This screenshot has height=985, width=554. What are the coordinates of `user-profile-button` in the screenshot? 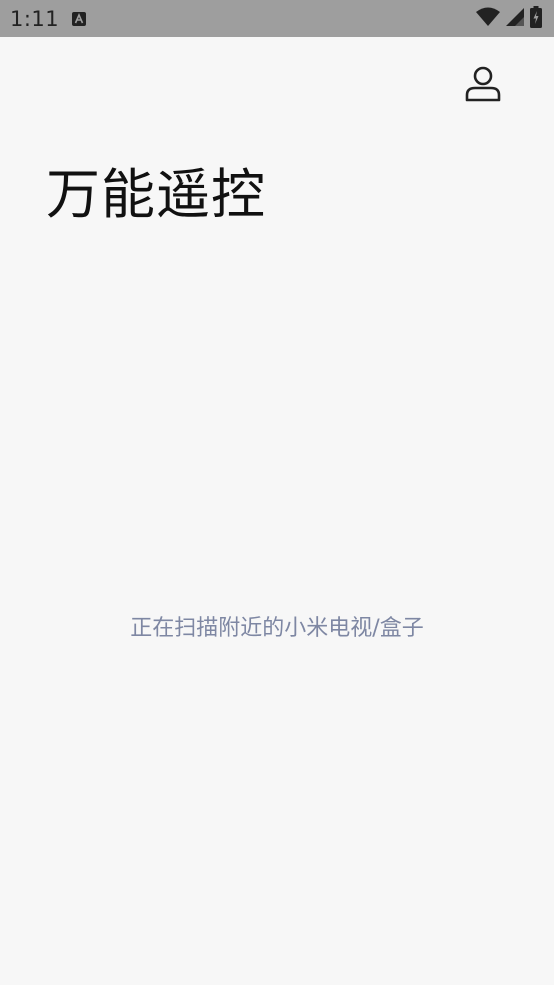 It's located at (483, 86).